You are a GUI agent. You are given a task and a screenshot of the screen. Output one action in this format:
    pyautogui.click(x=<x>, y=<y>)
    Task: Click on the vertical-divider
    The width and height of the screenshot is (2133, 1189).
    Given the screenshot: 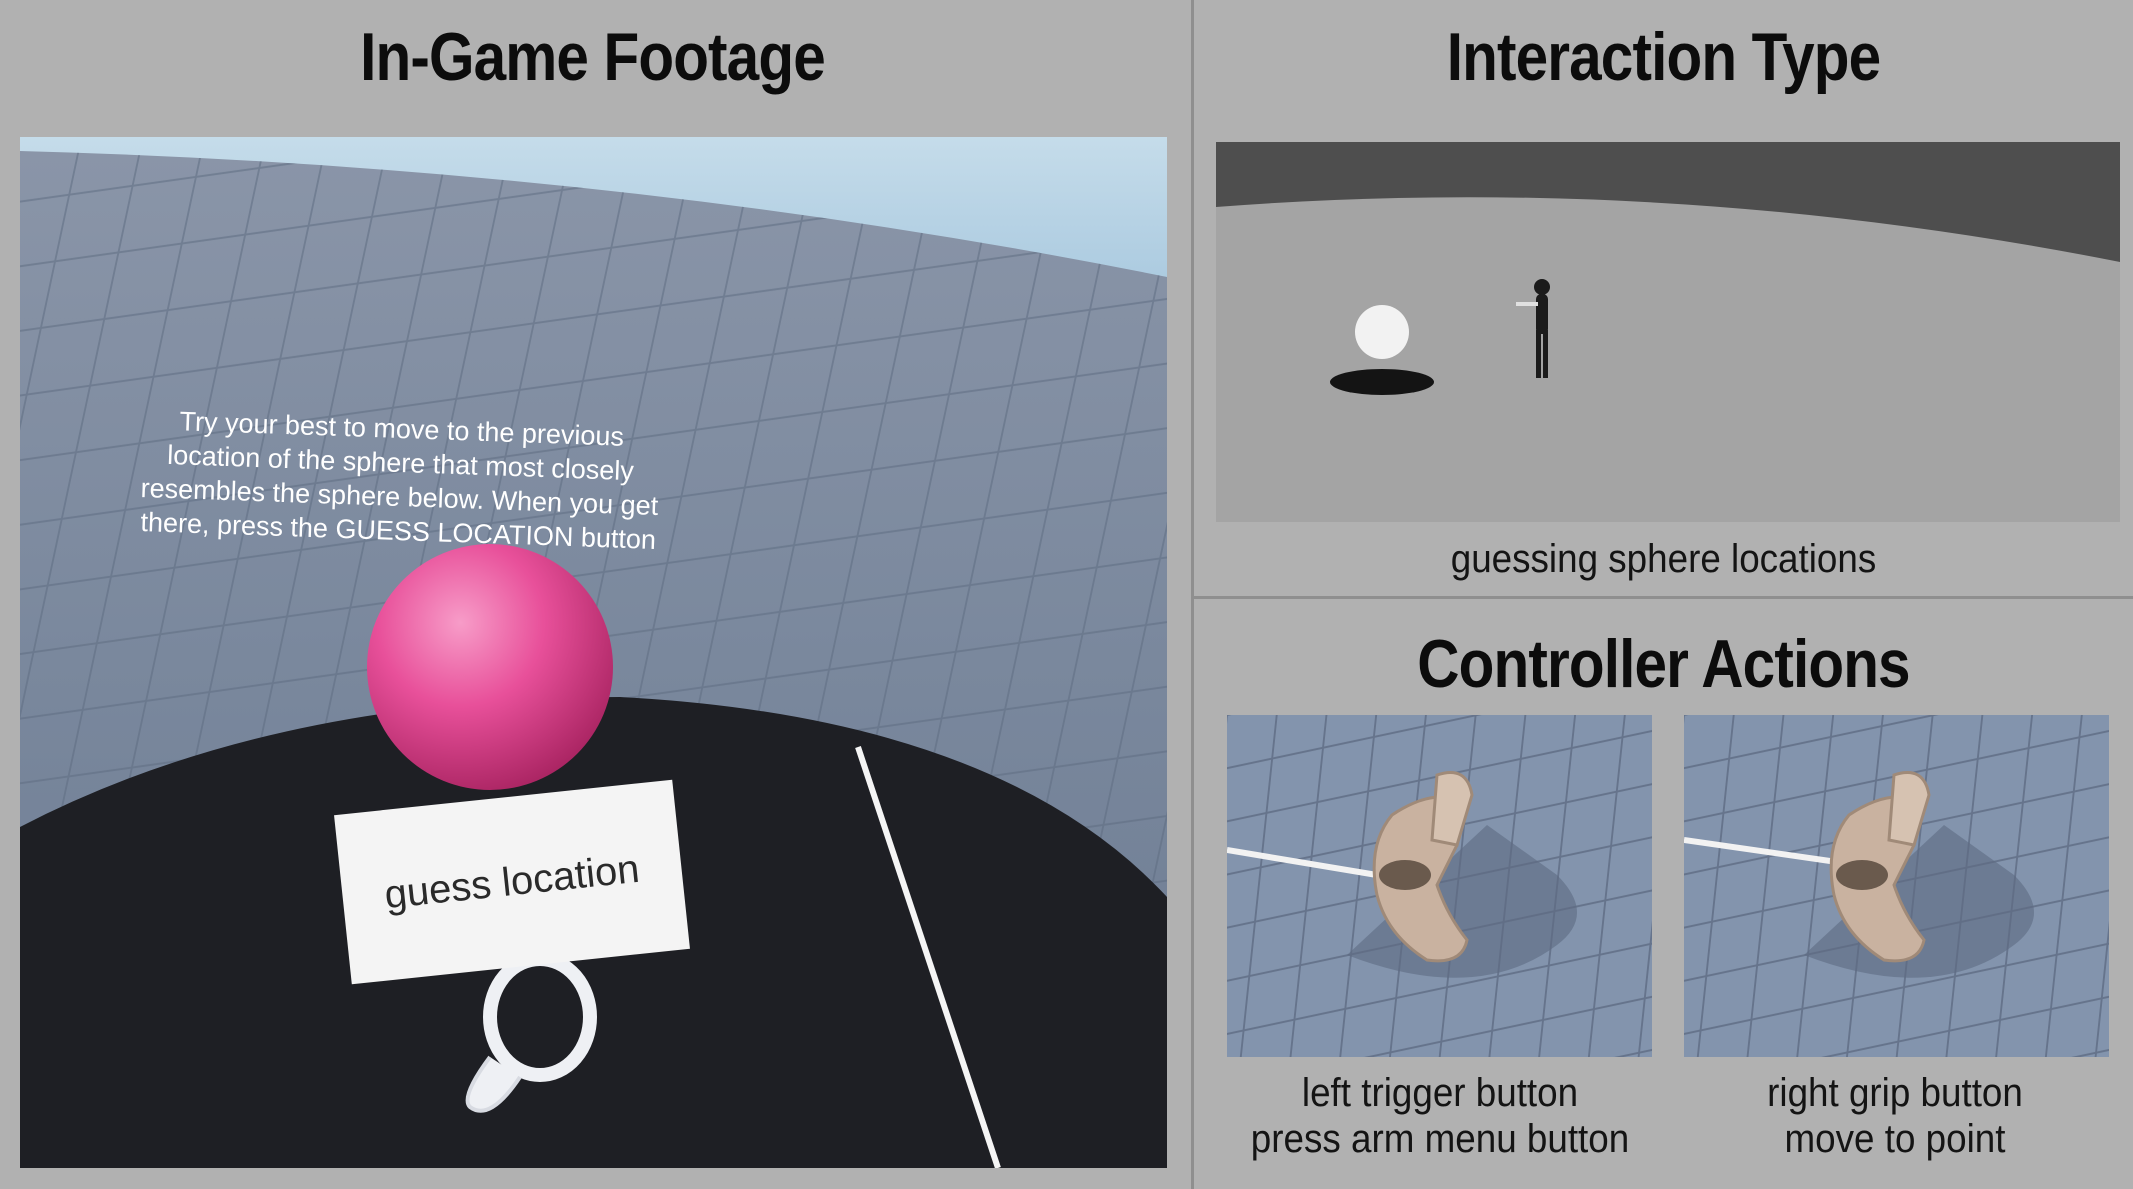 What is the action you would take?
    pyautogui.click(x=1192, y=594)
    